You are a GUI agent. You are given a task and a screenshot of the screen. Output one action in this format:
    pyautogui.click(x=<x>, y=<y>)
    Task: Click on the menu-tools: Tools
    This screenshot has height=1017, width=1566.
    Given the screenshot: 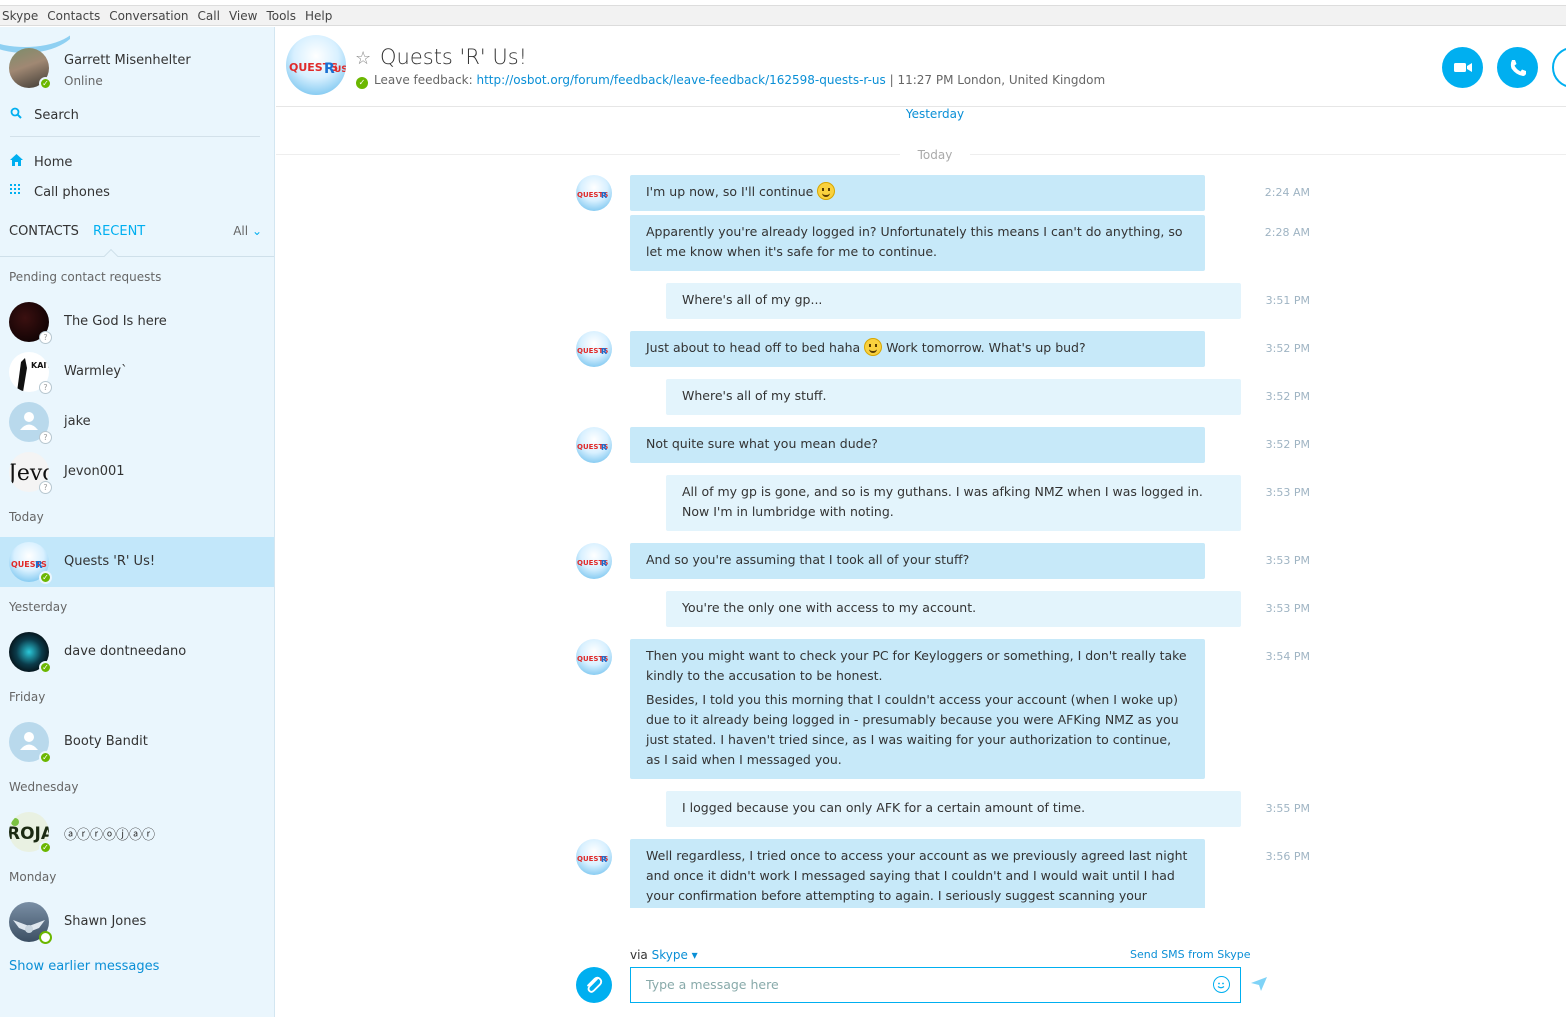 What is the action you would take?
    pyautogui.click(x=283, y=15)
    